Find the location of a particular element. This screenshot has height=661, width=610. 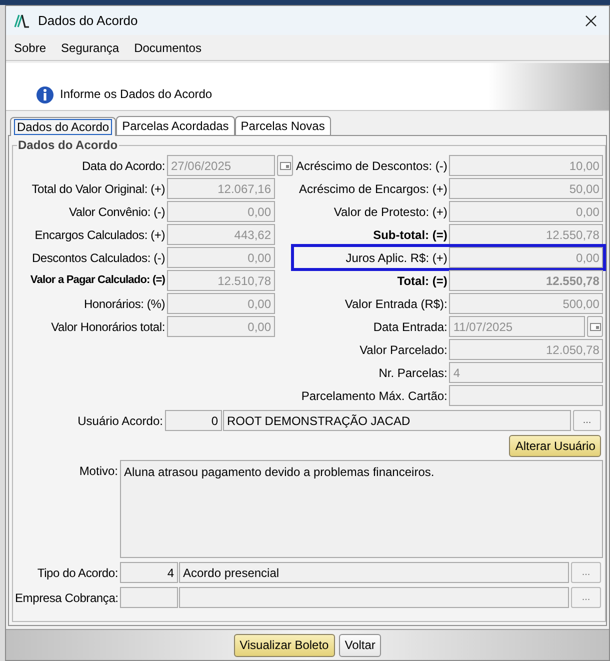

field-label: Valor de Protesto: (+) is located at coordinates (390, 212).